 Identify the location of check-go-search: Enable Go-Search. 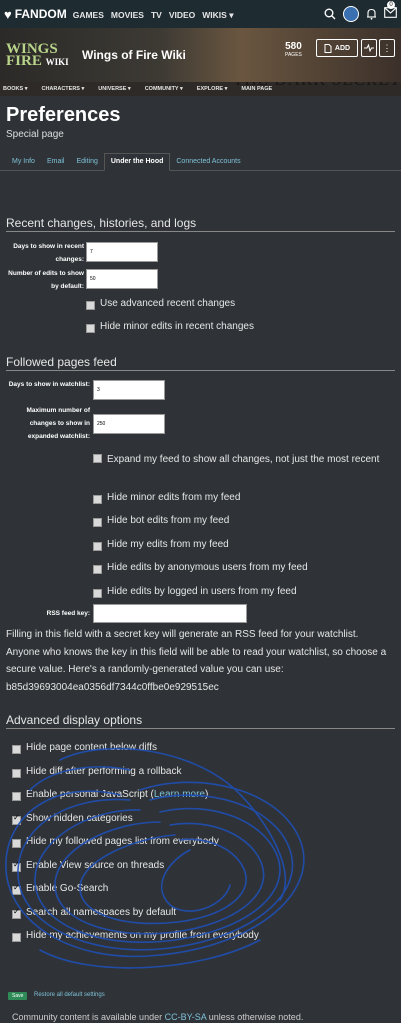
(60, 889).